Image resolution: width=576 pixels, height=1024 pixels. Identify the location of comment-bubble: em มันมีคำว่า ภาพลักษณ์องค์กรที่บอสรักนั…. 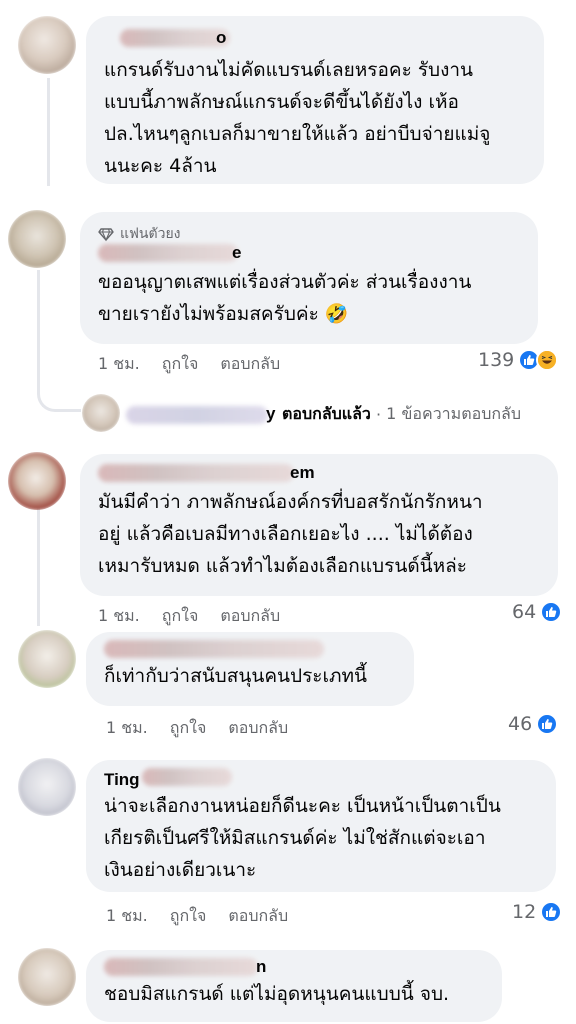
(319, 525).